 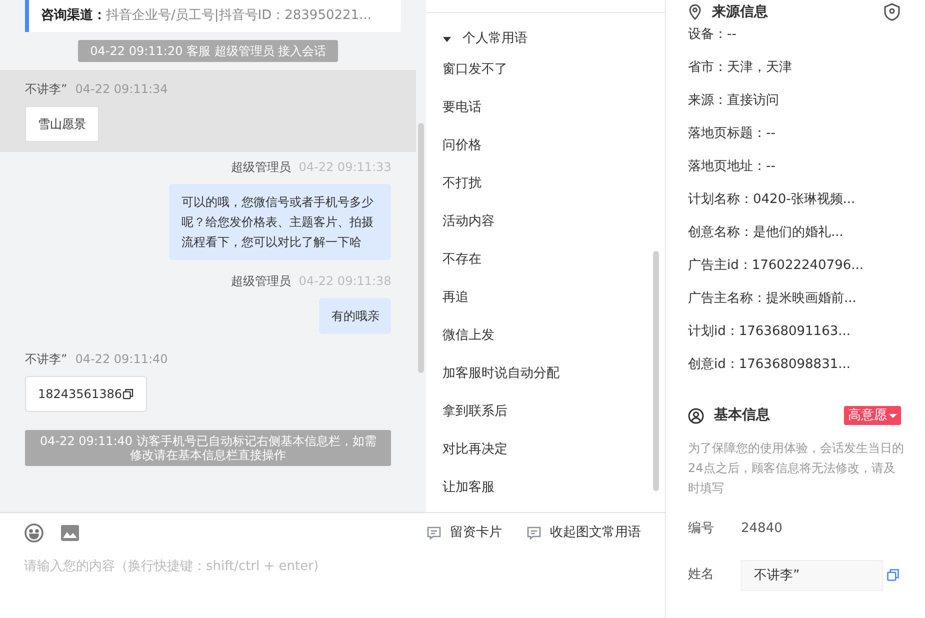 I want to click on message-time: 04-22 09:11:33, so click(x=345, y=167).